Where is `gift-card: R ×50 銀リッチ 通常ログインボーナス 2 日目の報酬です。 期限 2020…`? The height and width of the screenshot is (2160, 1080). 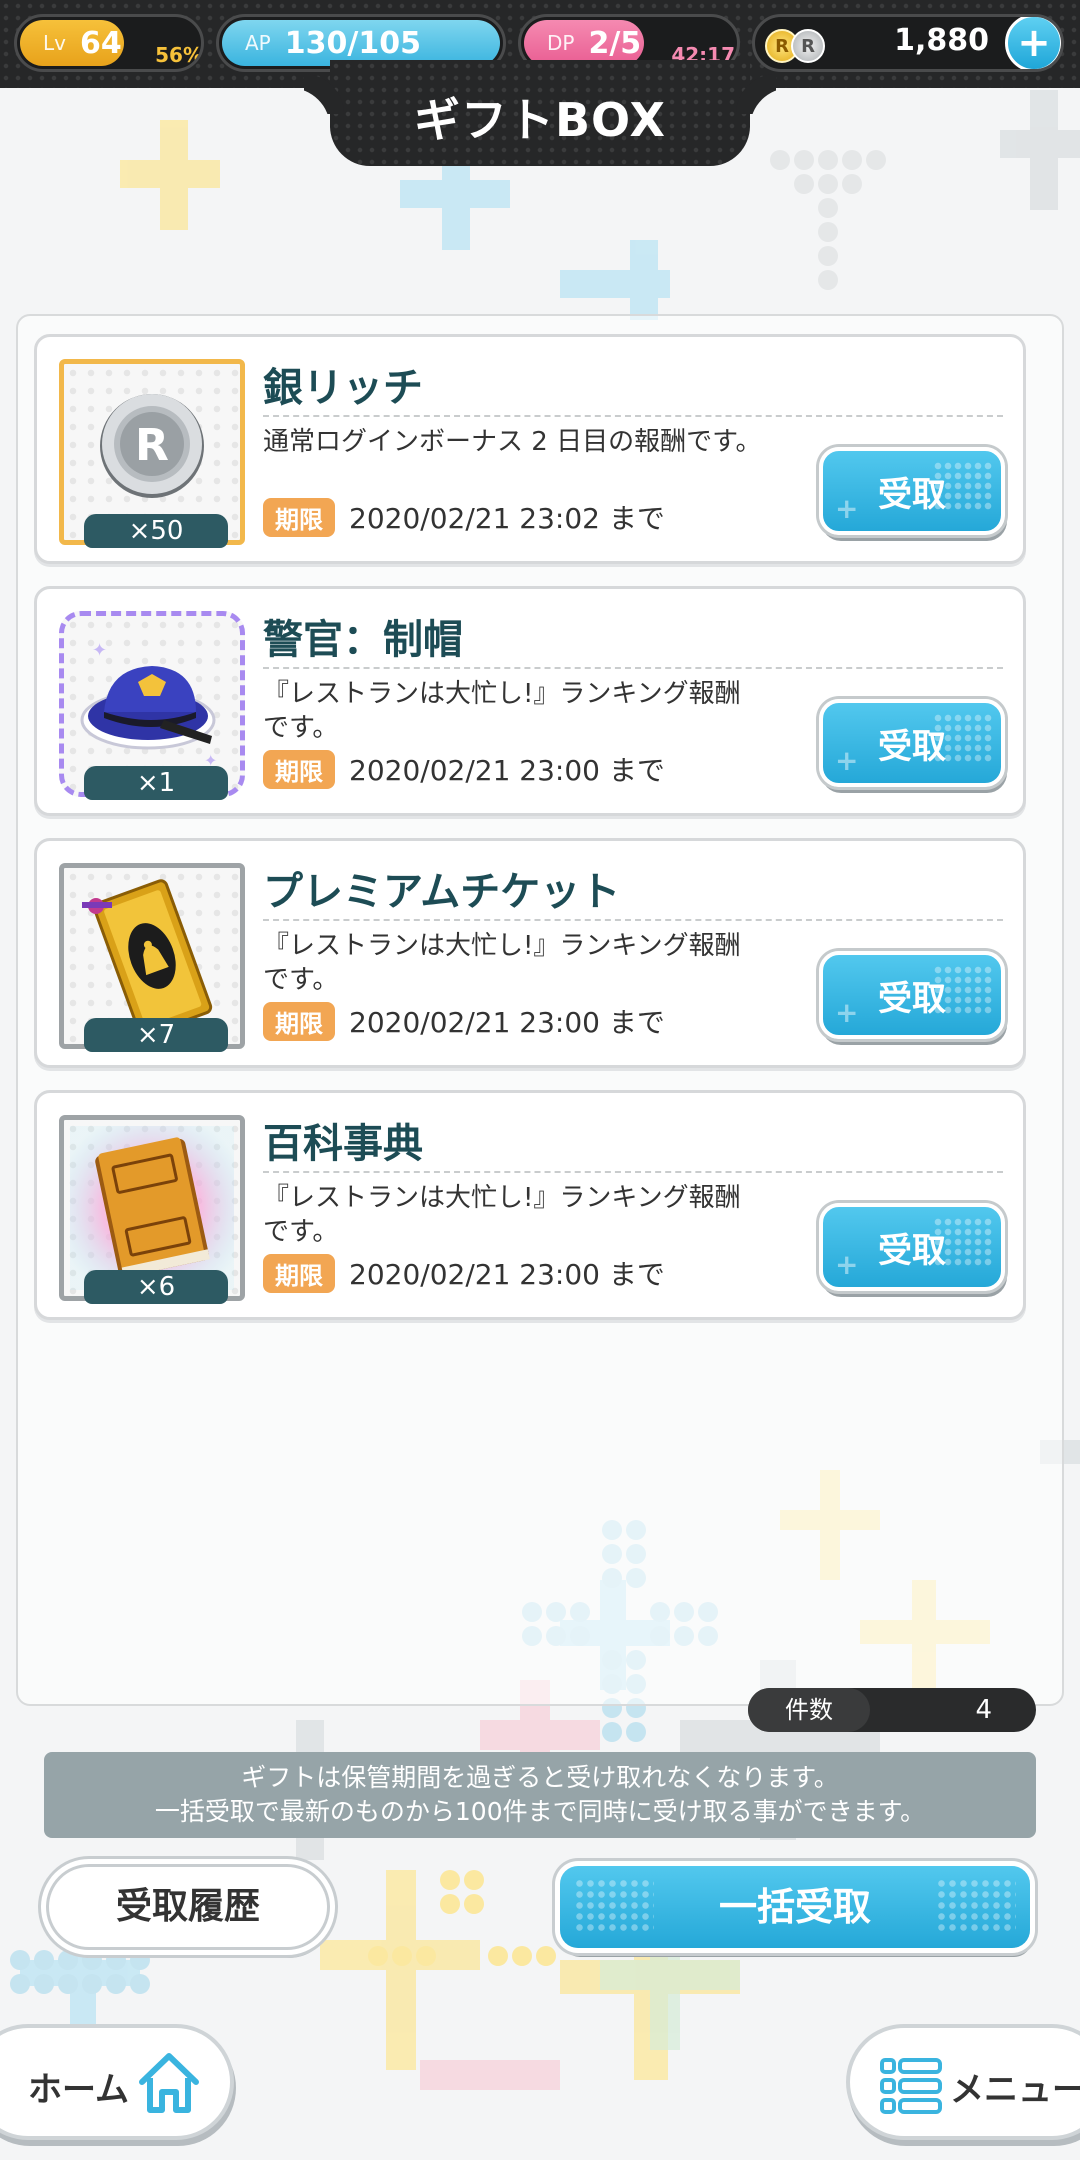 gift-card: R ×50 銀リッチ 通常ログインボーナス 2 日目の報酬です。 期限 2020… is located at coordinates (530, 449).